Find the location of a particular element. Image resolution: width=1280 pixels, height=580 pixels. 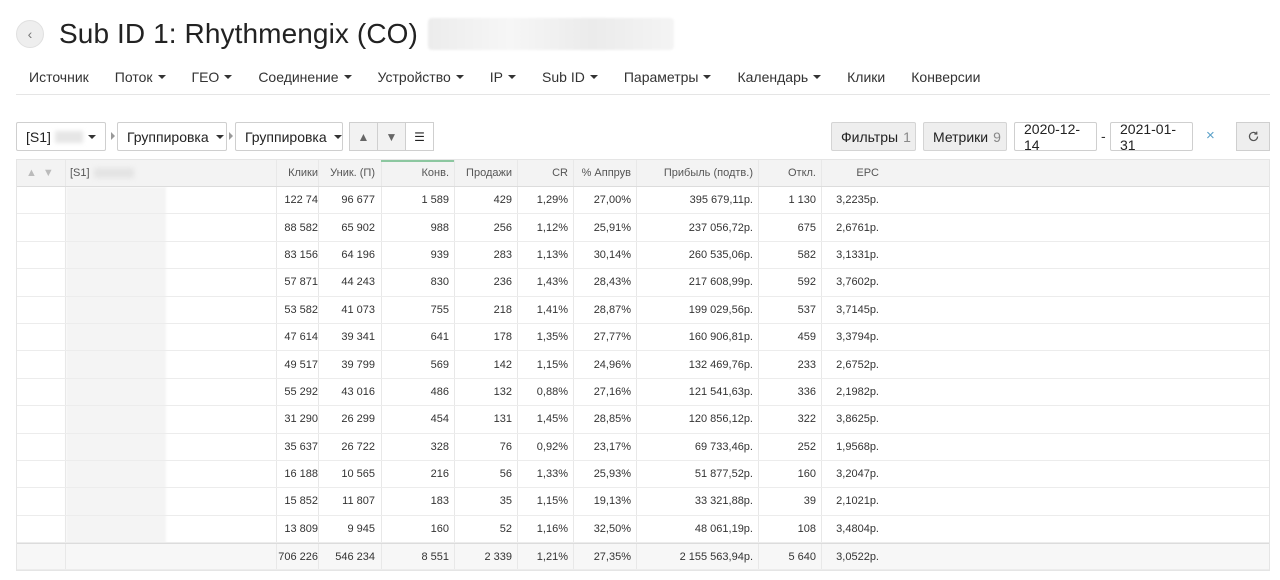

nav-item: Поток is located at coordinates (140, 77).